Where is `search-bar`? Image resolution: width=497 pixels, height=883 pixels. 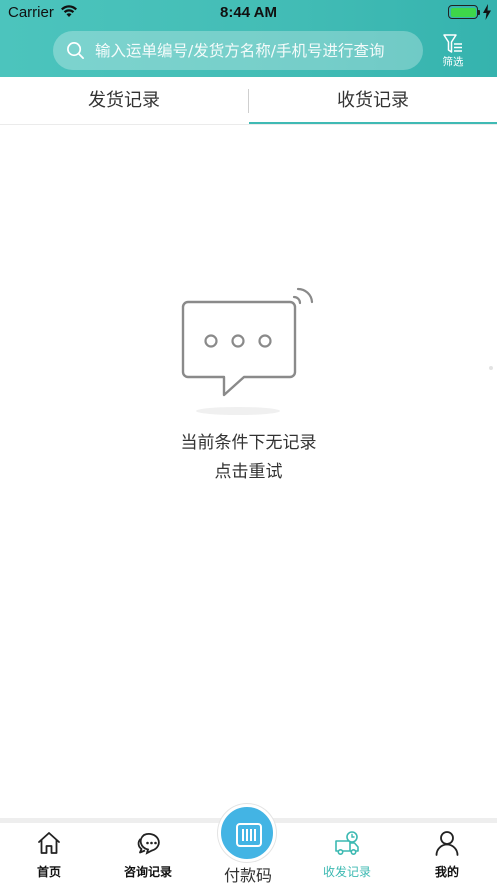 search-bar is located at coordinates (238, 50).